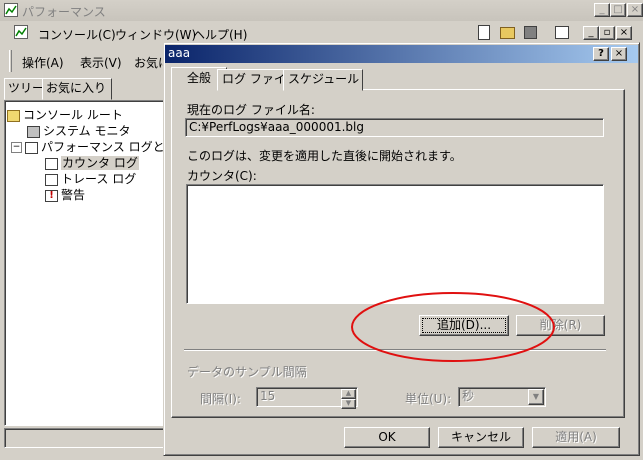  What do you see at coordinates (601, 54) in the screenshot?
I see `help-button: ?` at bounding box center [601, 54].